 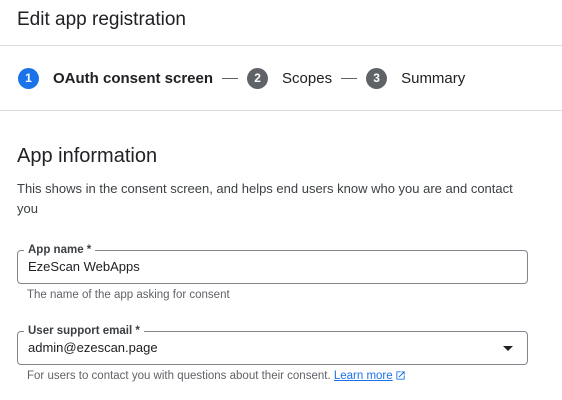 What do you see at coordinates (84, 331) in the screenshot?
I see `user-support-email-label: User support email *` at bounding box center [84, 331].